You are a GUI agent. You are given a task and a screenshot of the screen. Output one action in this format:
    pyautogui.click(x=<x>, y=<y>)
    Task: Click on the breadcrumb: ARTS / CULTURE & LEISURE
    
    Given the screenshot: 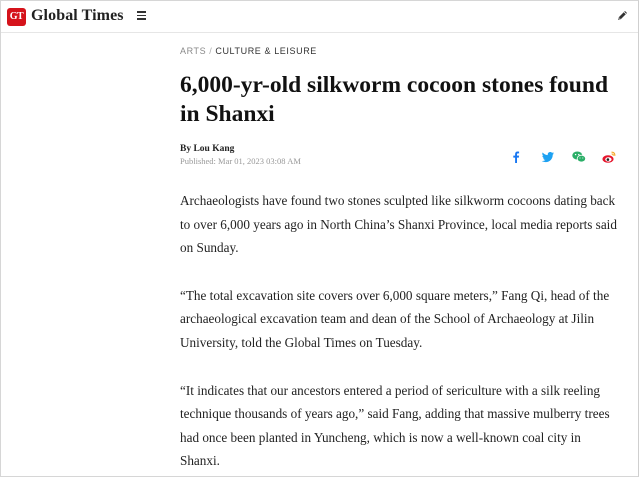 What is the action you would take?
    pyautogui.click(x=405, y=51)
    